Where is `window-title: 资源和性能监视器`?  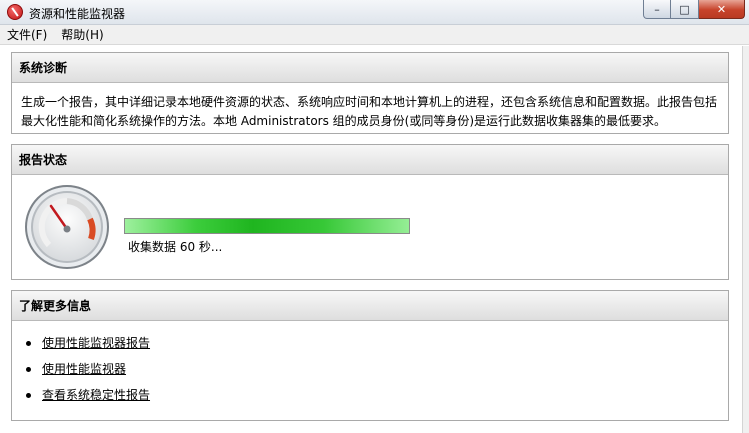 window-title: 资源和性能监视器 is located at coordinates (77, 14).